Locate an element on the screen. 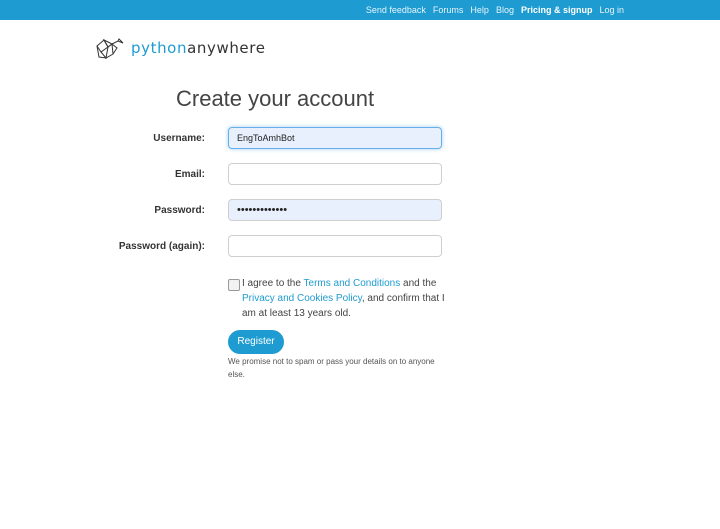 Image resolution: width=720 pixels, height=529 pixels. email-label: Email: is located at coordinates (189, 174).